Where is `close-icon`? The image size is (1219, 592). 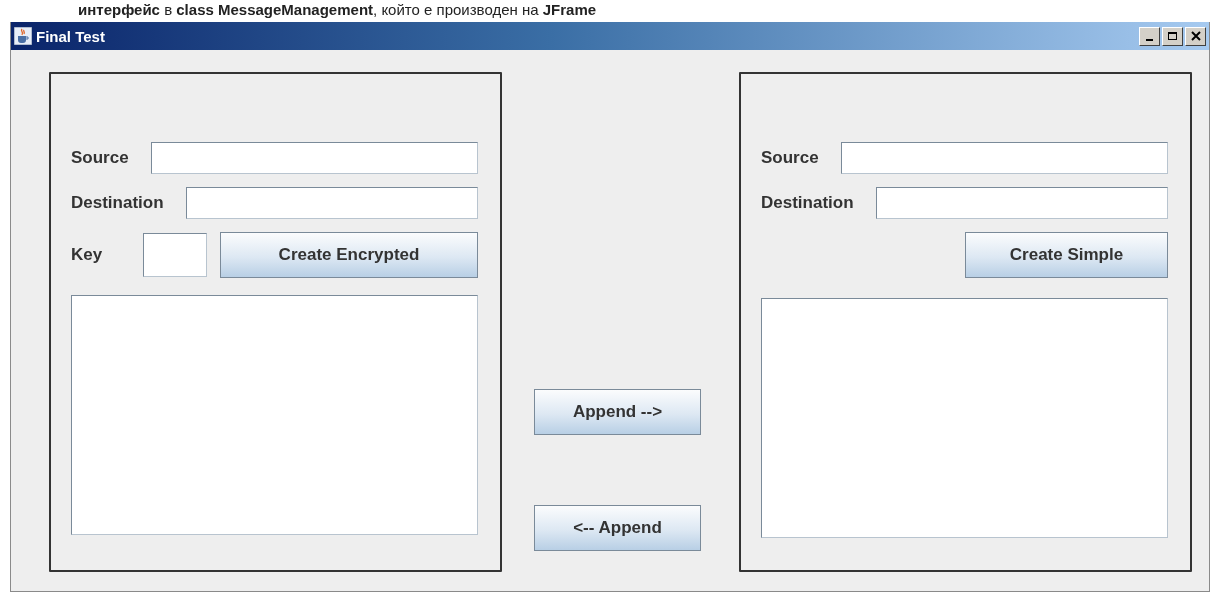
close-icon is located at coordinates (1195, 36).